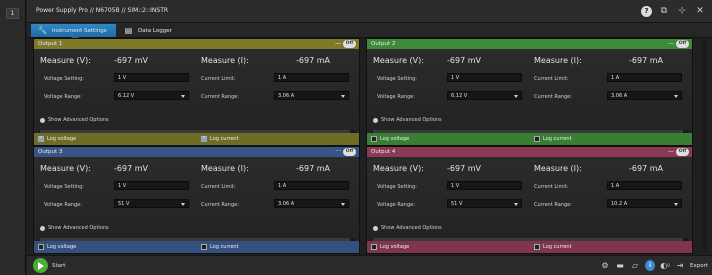 This screenshot has height=275, width=712. I want to click on window-index: 1, so click(12, 13).